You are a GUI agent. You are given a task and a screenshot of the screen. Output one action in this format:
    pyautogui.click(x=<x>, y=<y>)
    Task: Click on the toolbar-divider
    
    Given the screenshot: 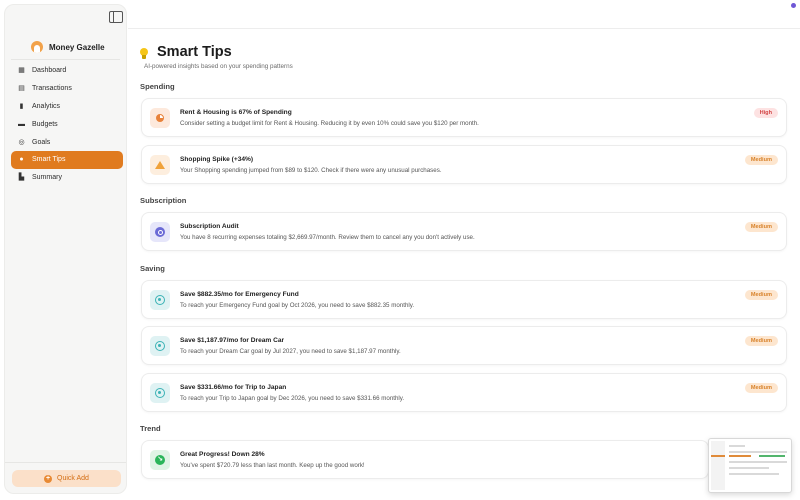 What is the action you would take?
    pyautogui.click(x=464, y=28)
    